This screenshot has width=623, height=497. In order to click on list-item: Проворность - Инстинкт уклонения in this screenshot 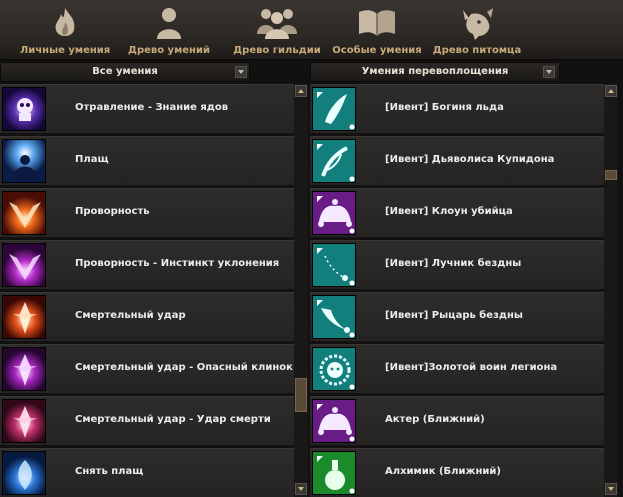, I will do `click(147, 265)`.